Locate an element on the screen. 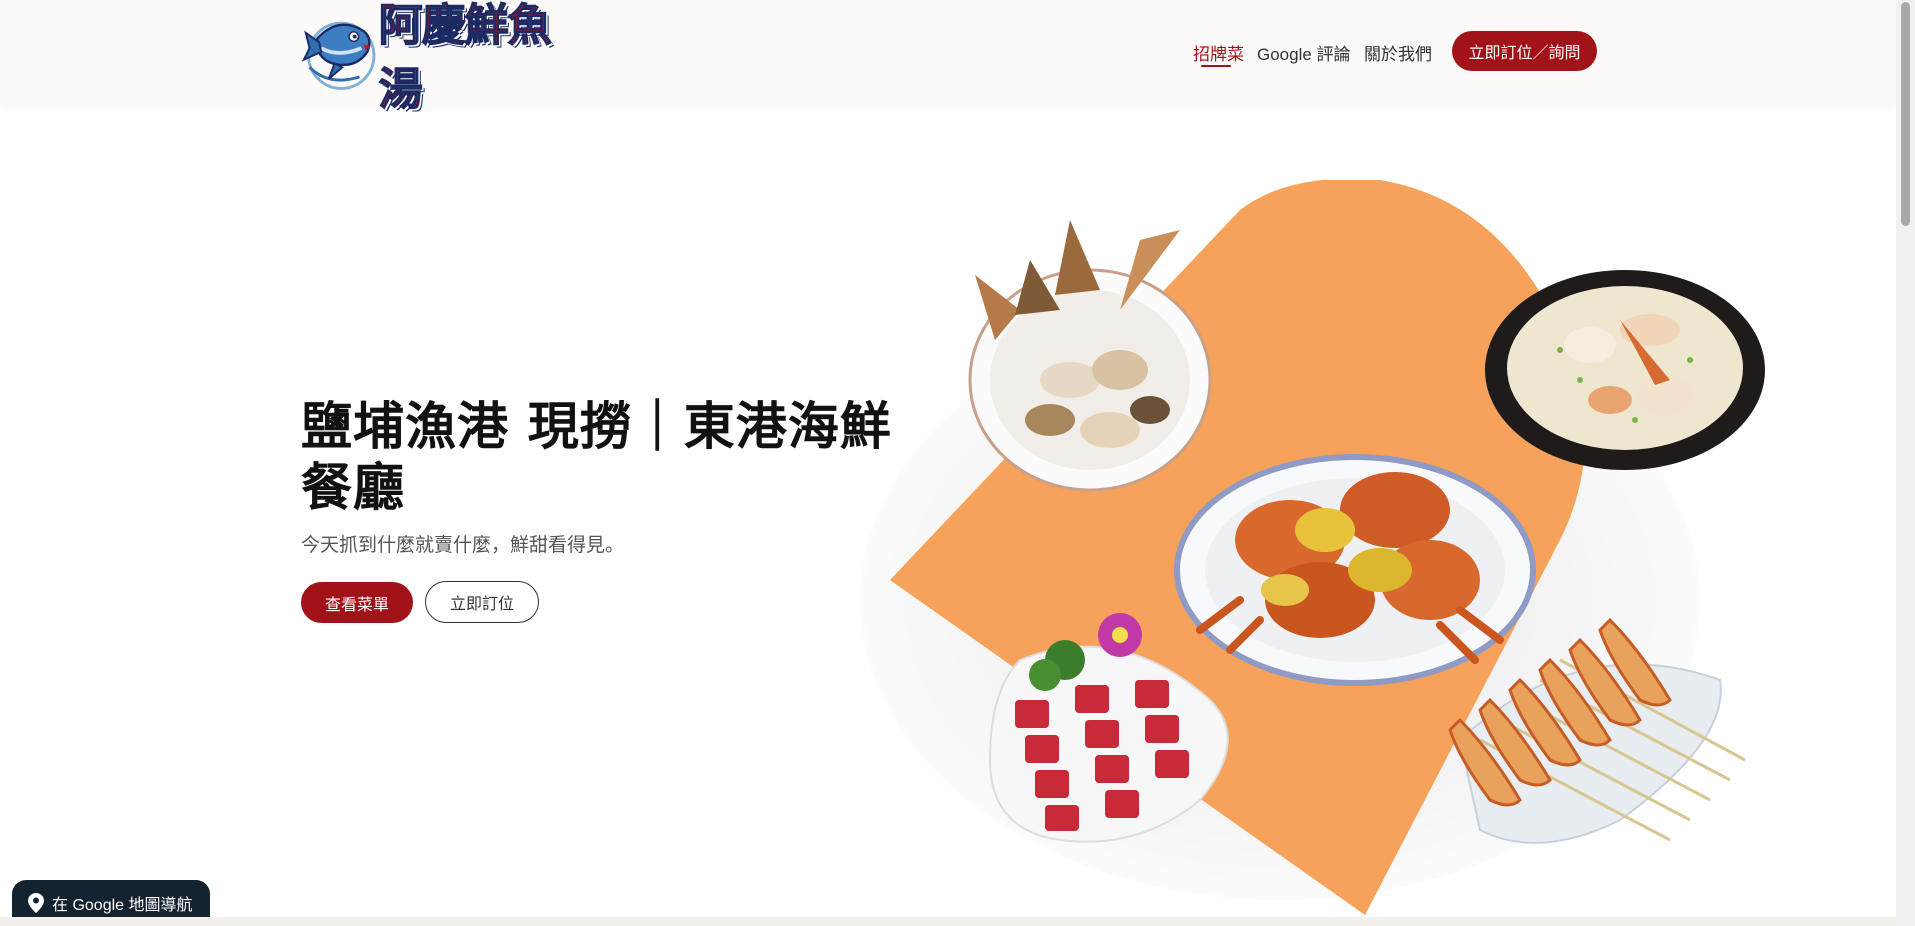  view-menu-button: 查看菜單 is located at coordinates (357, 602).